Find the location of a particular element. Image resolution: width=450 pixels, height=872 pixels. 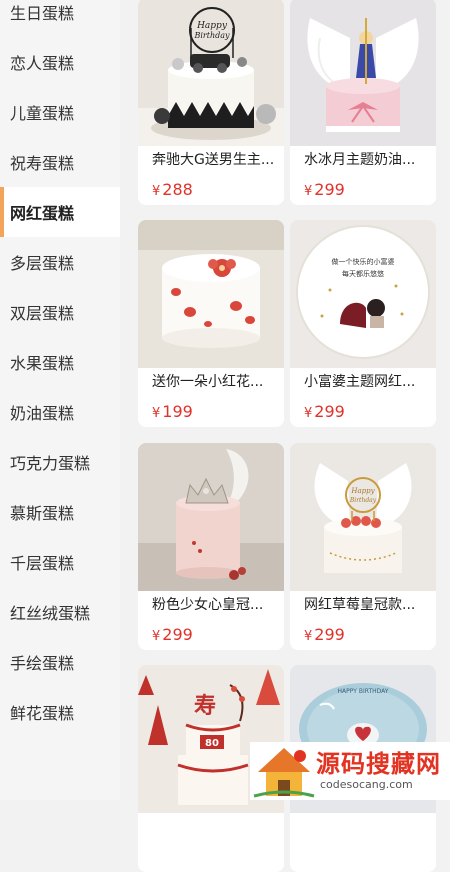

sidebar-item-lovers: 恋人蛋糕 is located at coordinates (60, 62).